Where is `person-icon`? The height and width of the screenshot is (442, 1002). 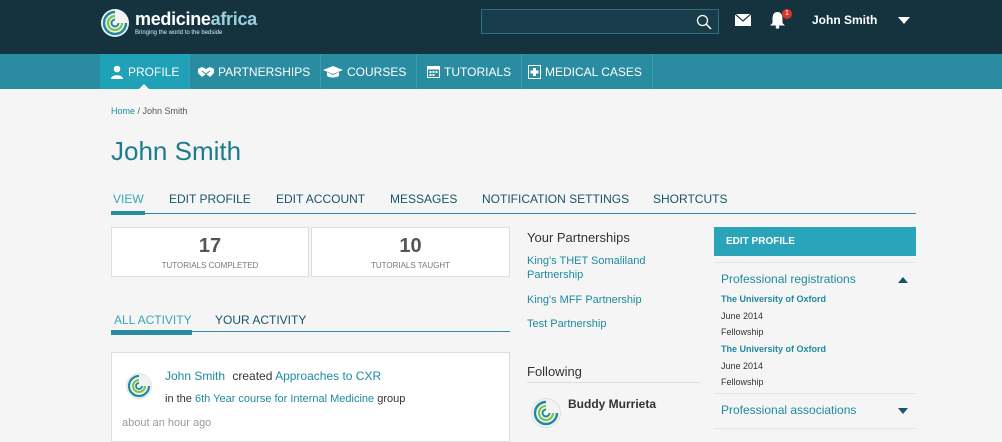
person-icon is located at coordinates (117, 72).